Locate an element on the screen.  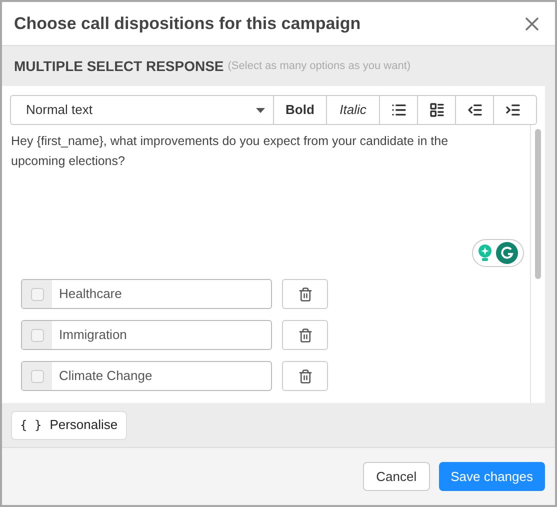
bullet-list-icon is located at coordinates (398, 110).